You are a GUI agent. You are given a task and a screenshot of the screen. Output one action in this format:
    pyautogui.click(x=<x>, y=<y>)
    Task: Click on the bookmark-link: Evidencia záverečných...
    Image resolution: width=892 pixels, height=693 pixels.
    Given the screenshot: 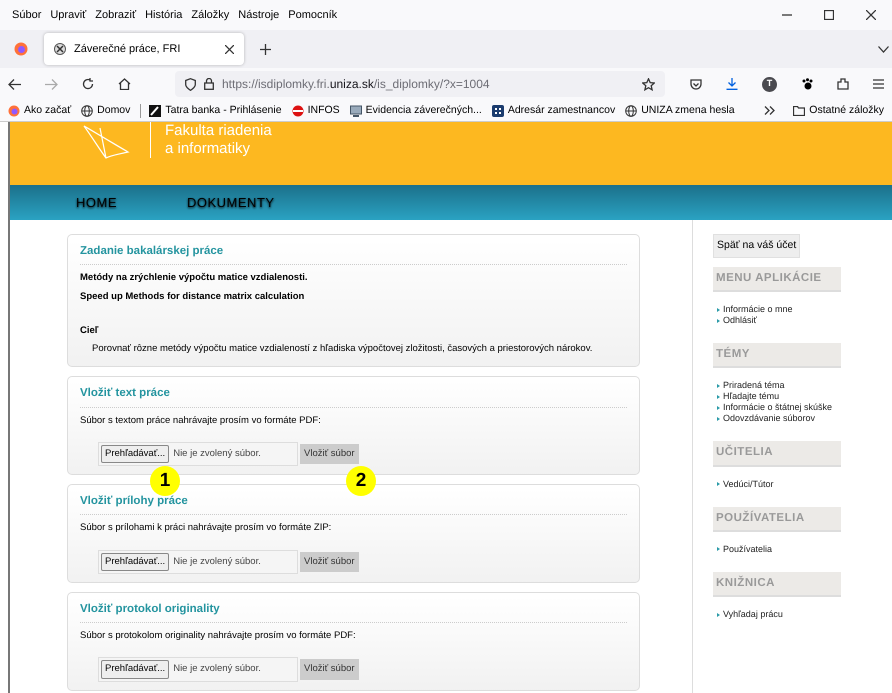 What is the action you would take?
    pyautogui.click(x=424, y=110)
    